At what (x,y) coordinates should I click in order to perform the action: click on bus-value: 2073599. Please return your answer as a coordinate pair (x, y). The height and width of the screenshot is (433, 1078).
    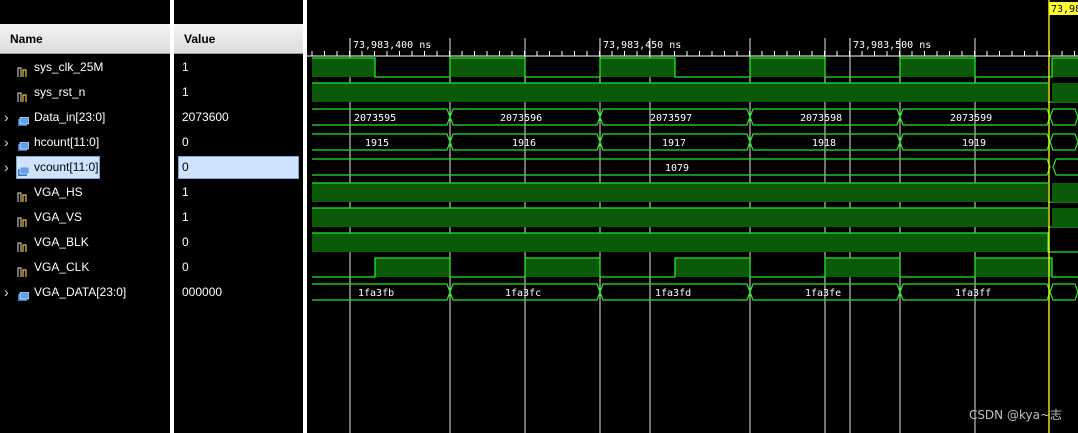
    Looking at the image, I should click on (971, 118).